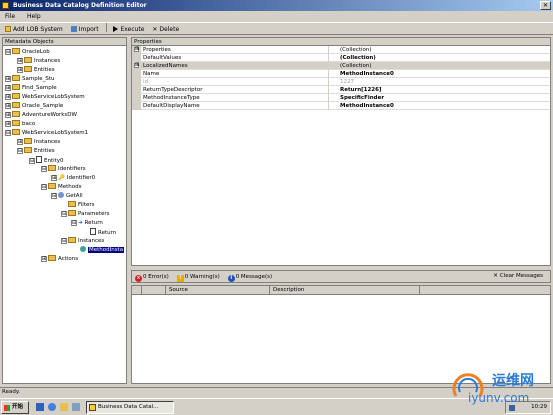 This screenshot has height=415, width=553. I want to click on tree-node-filters: Filters, so click(78, 205).